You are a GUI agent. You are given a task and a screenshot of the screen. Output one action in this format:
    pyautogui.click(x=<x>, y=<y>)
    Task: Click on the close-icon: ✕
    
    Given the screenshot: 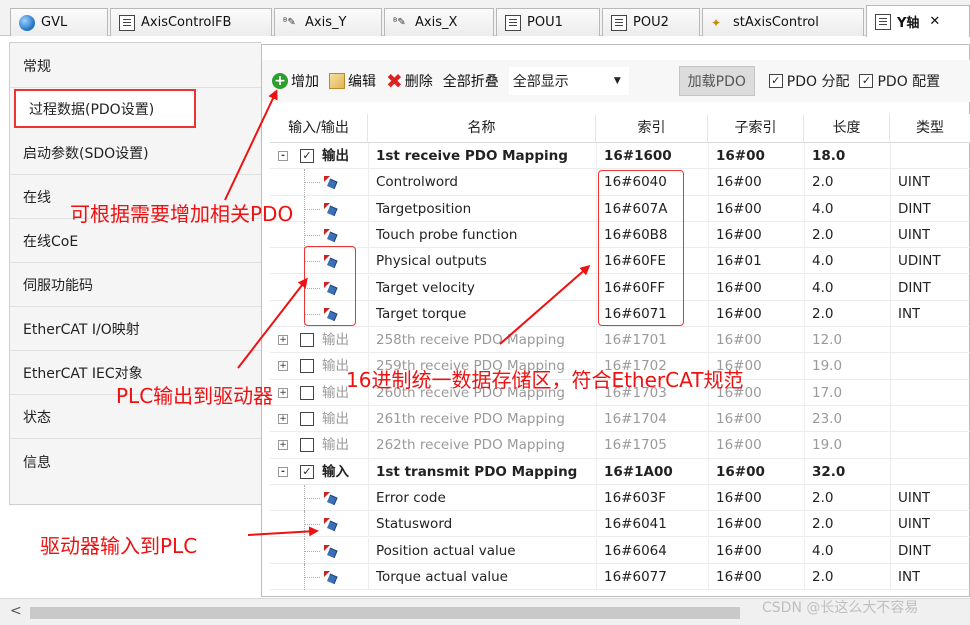 What is the action you would take?
    pyautogui.click(x=934, y=21)
    